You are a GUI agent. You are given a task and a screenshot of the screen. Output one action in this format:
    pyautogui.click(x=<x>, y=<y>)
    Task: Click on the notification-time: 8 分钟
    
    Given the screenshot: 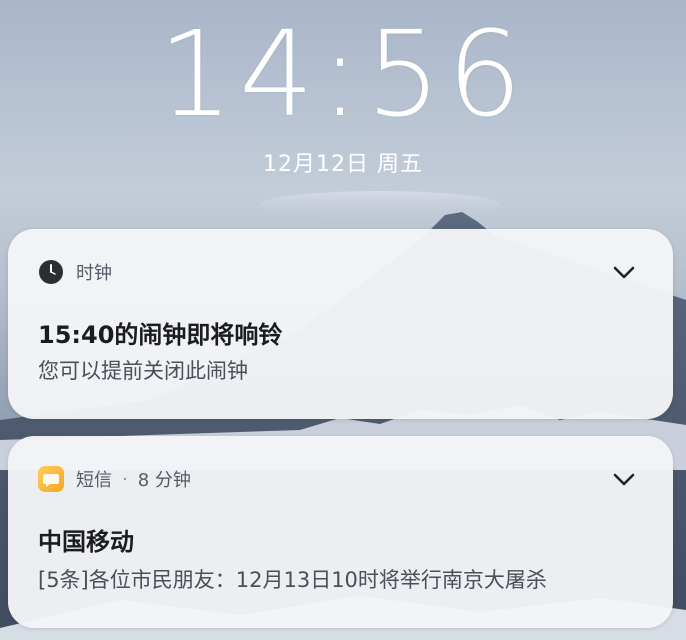 What is the action you would take?
    pyautogui.click(x=164, y=480)
    